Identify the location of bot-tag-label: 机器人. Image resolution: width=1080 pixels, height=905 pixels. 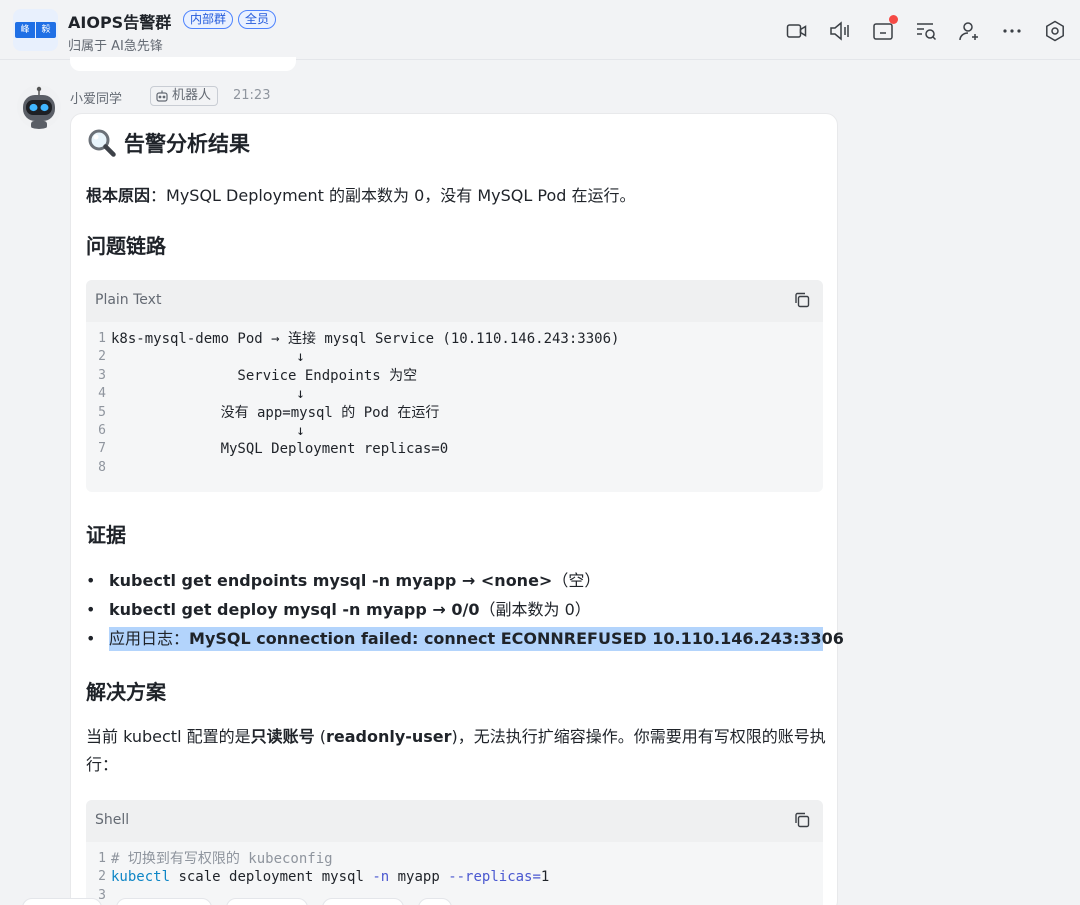
(192, 95).